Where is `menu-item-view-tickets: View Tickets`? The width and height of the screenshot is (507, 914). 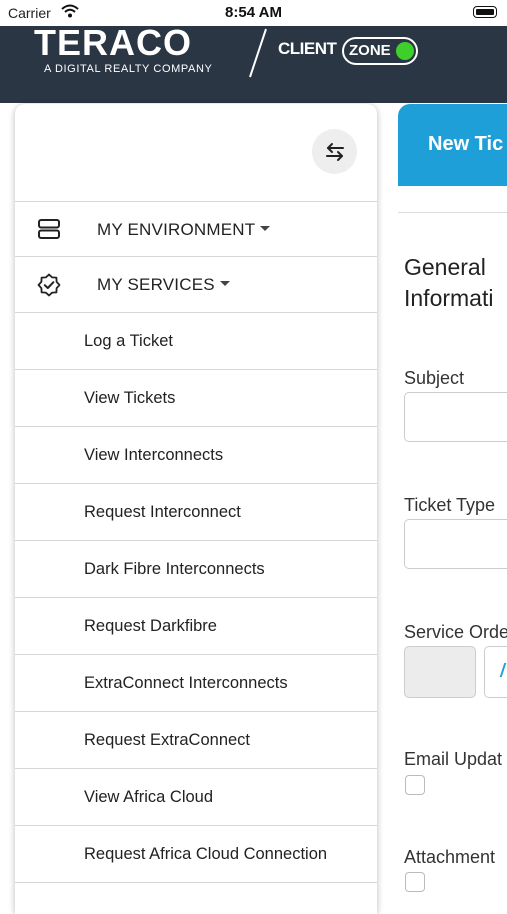
menu-item-view-tickets: View Tickets is located at coordinates (196, 398).